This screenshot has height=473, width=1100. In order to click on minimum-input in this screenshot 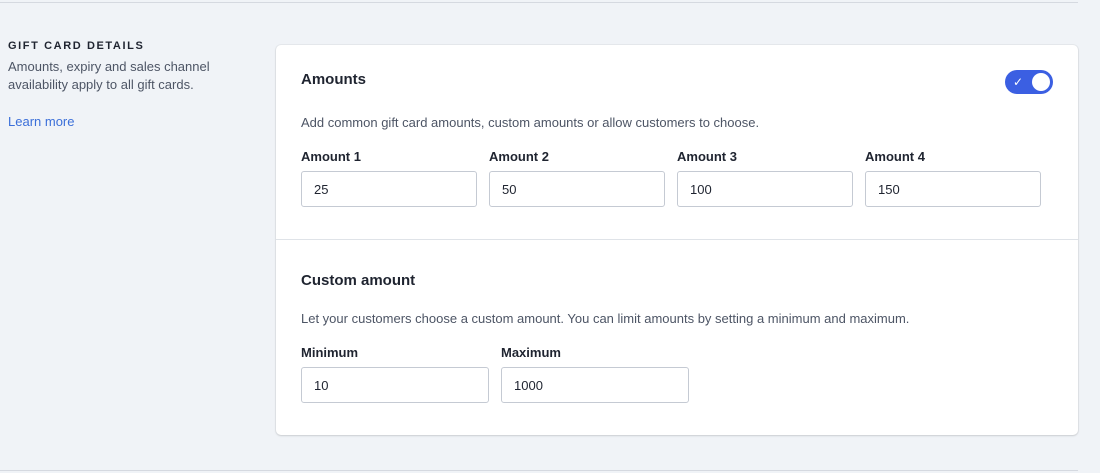, I will do `click(395, 385)`.